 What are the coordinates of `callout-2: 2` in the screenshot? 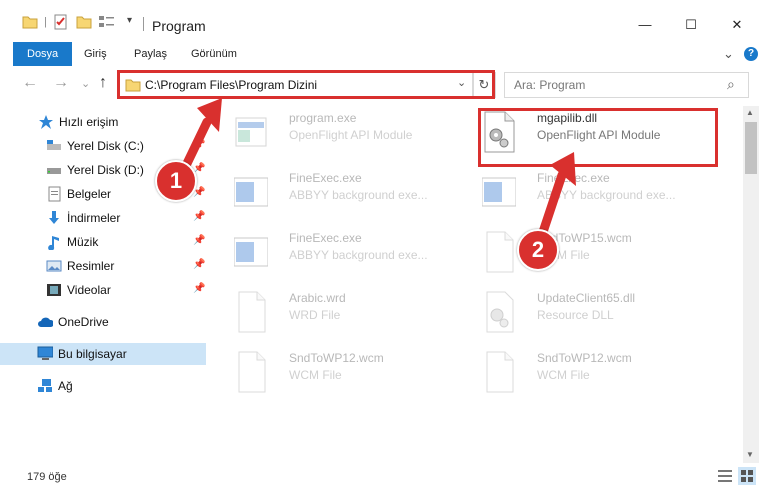 It's located at (538, 250).